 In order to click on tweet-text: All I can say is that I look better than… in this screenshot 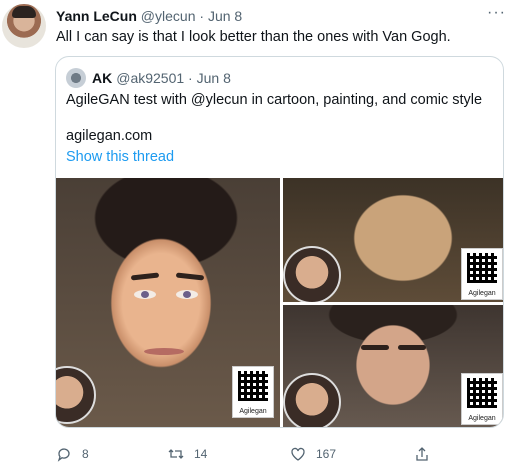, I will do `click(253, 37)`.